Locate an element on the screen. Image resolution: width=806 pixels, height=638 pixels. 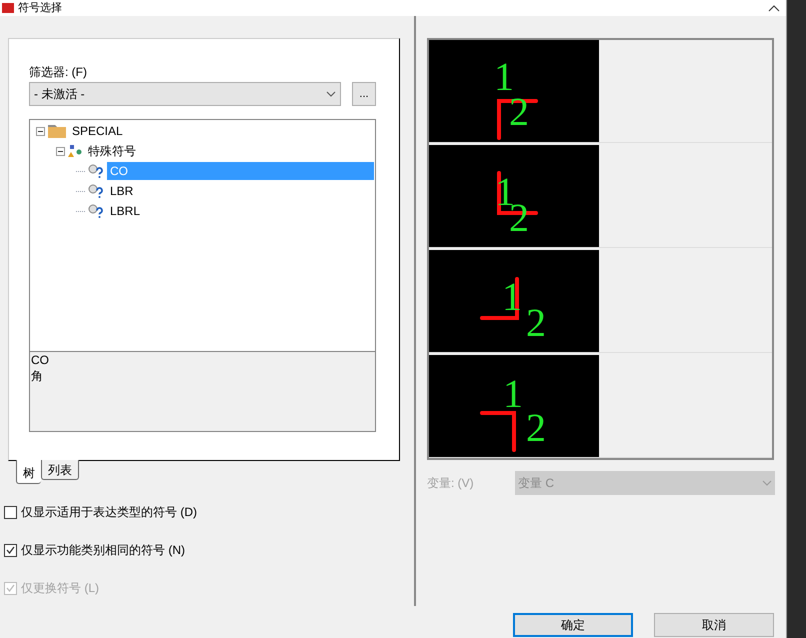
folder-icon is located at coordinates (57, 131).